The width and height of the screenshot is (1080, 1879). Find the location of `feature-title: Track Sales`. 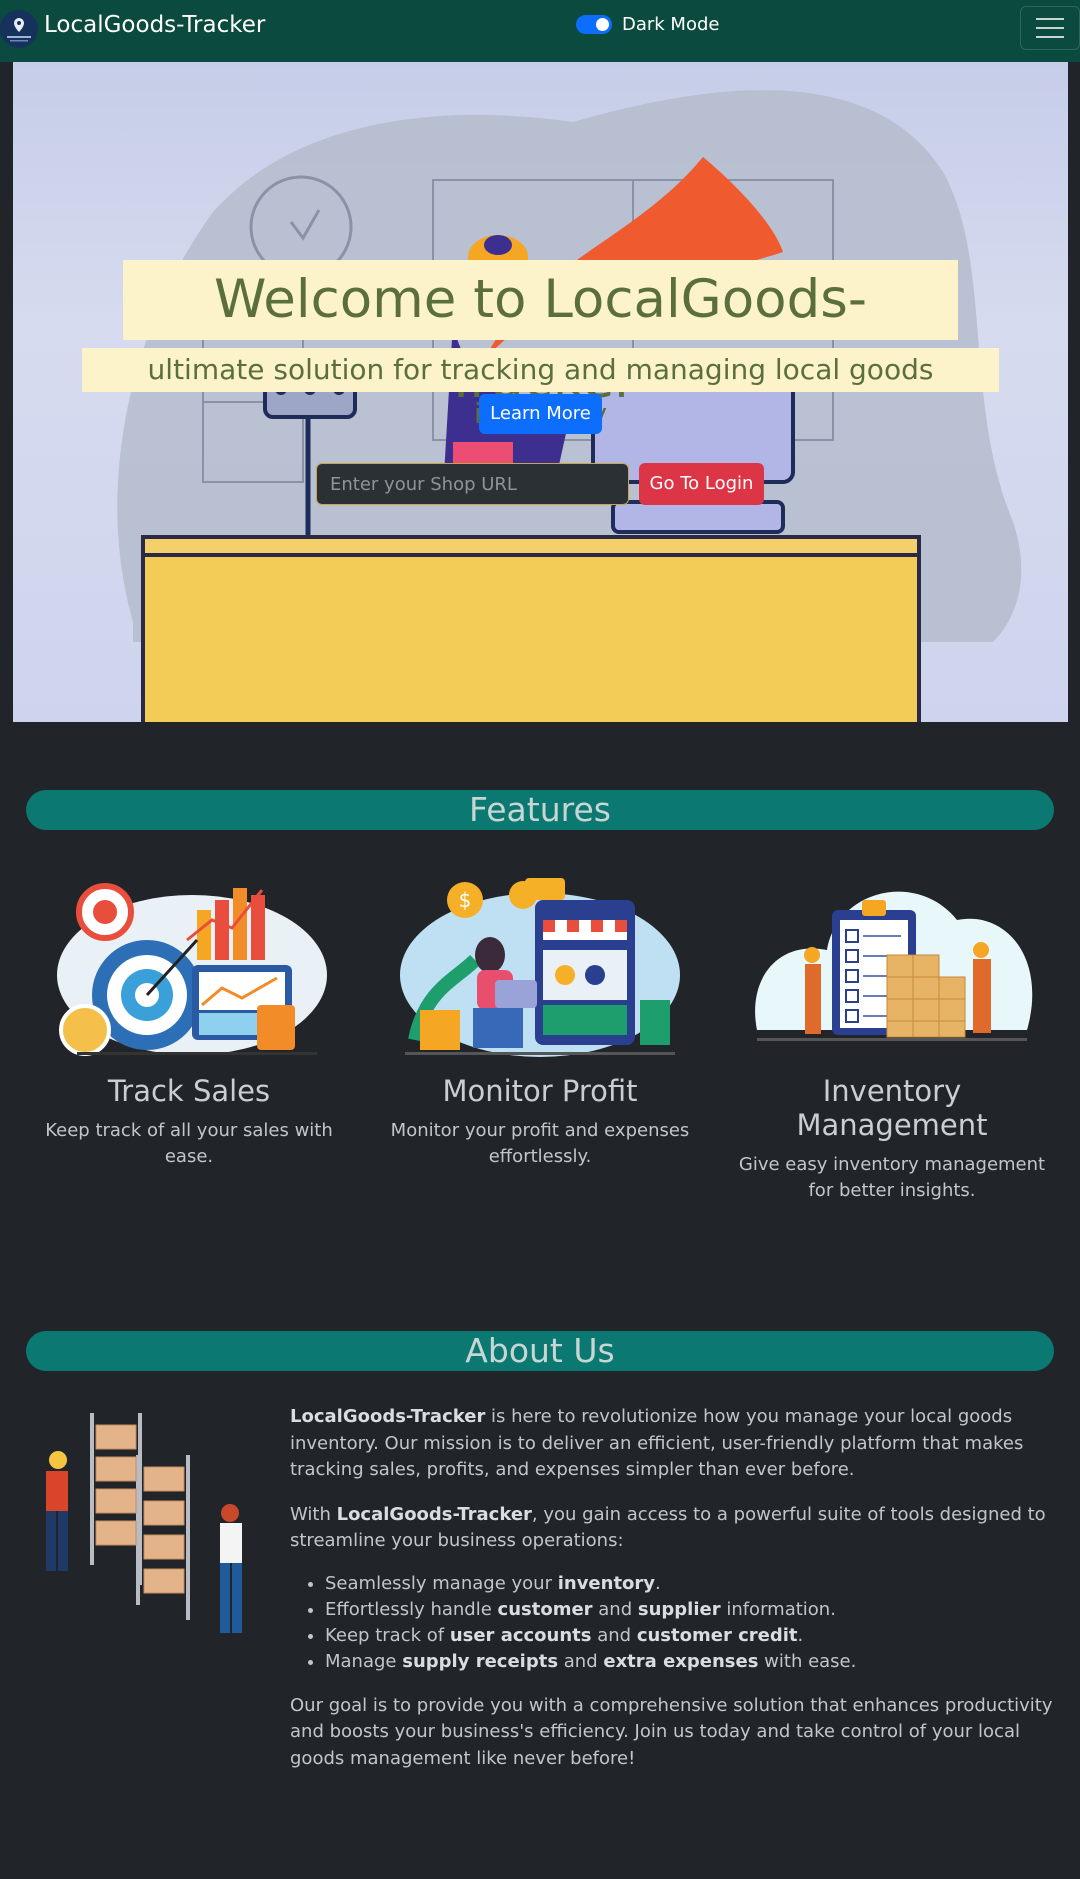

feature-title: Track Sales is located at coordinates (189, 1091).